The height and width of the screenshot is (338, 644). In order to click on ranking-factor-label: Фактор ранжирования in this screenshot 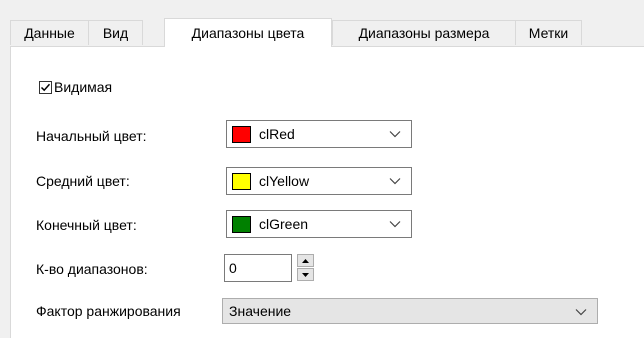, I will do `click(108, 311)`.